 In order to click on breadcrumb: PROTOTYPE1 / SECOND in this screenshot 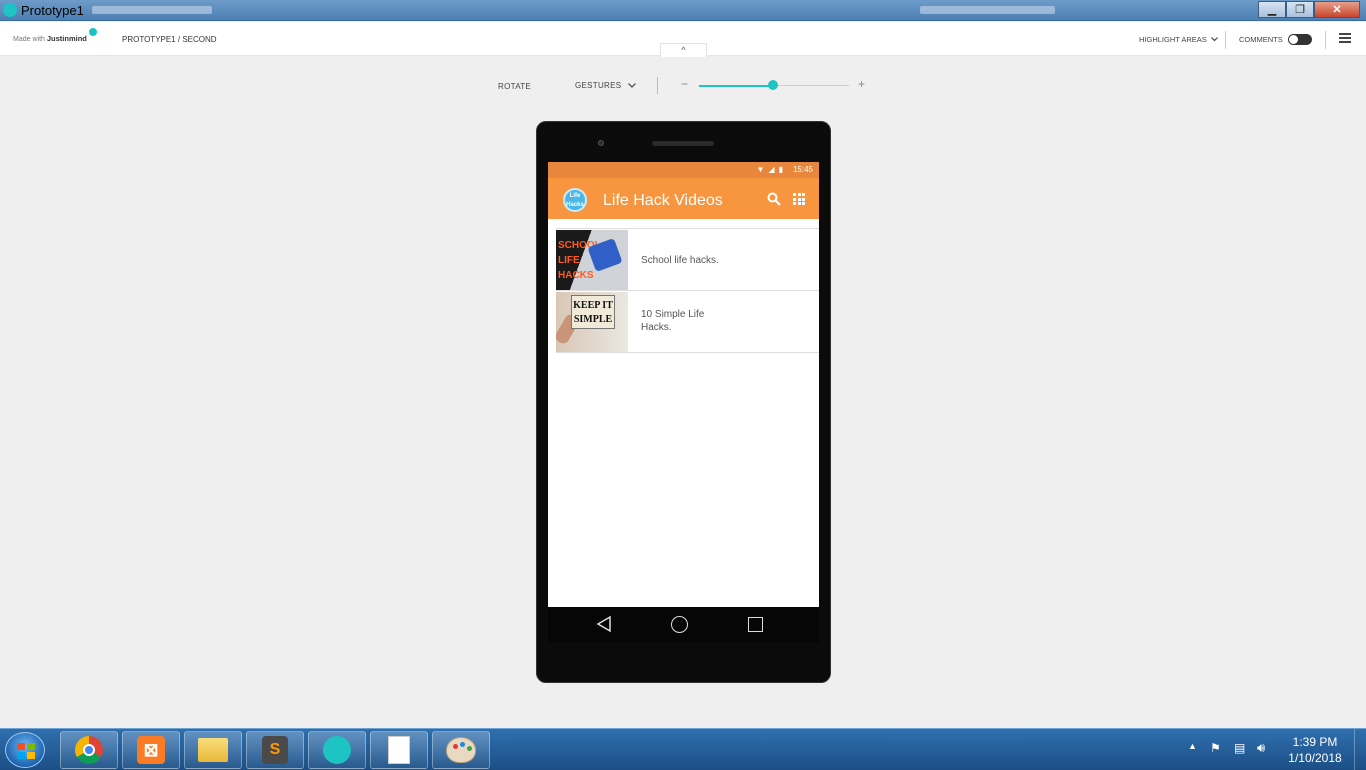, I will do `click(169, 39)`.